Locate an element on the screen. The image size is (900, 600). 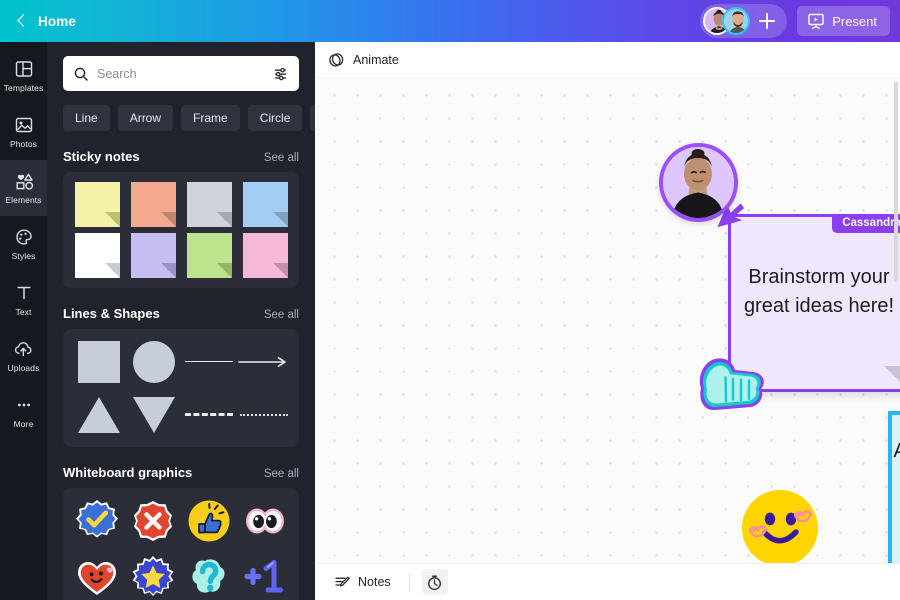
see-all-sticky-notes: See all is located at coordinates (281, 158).